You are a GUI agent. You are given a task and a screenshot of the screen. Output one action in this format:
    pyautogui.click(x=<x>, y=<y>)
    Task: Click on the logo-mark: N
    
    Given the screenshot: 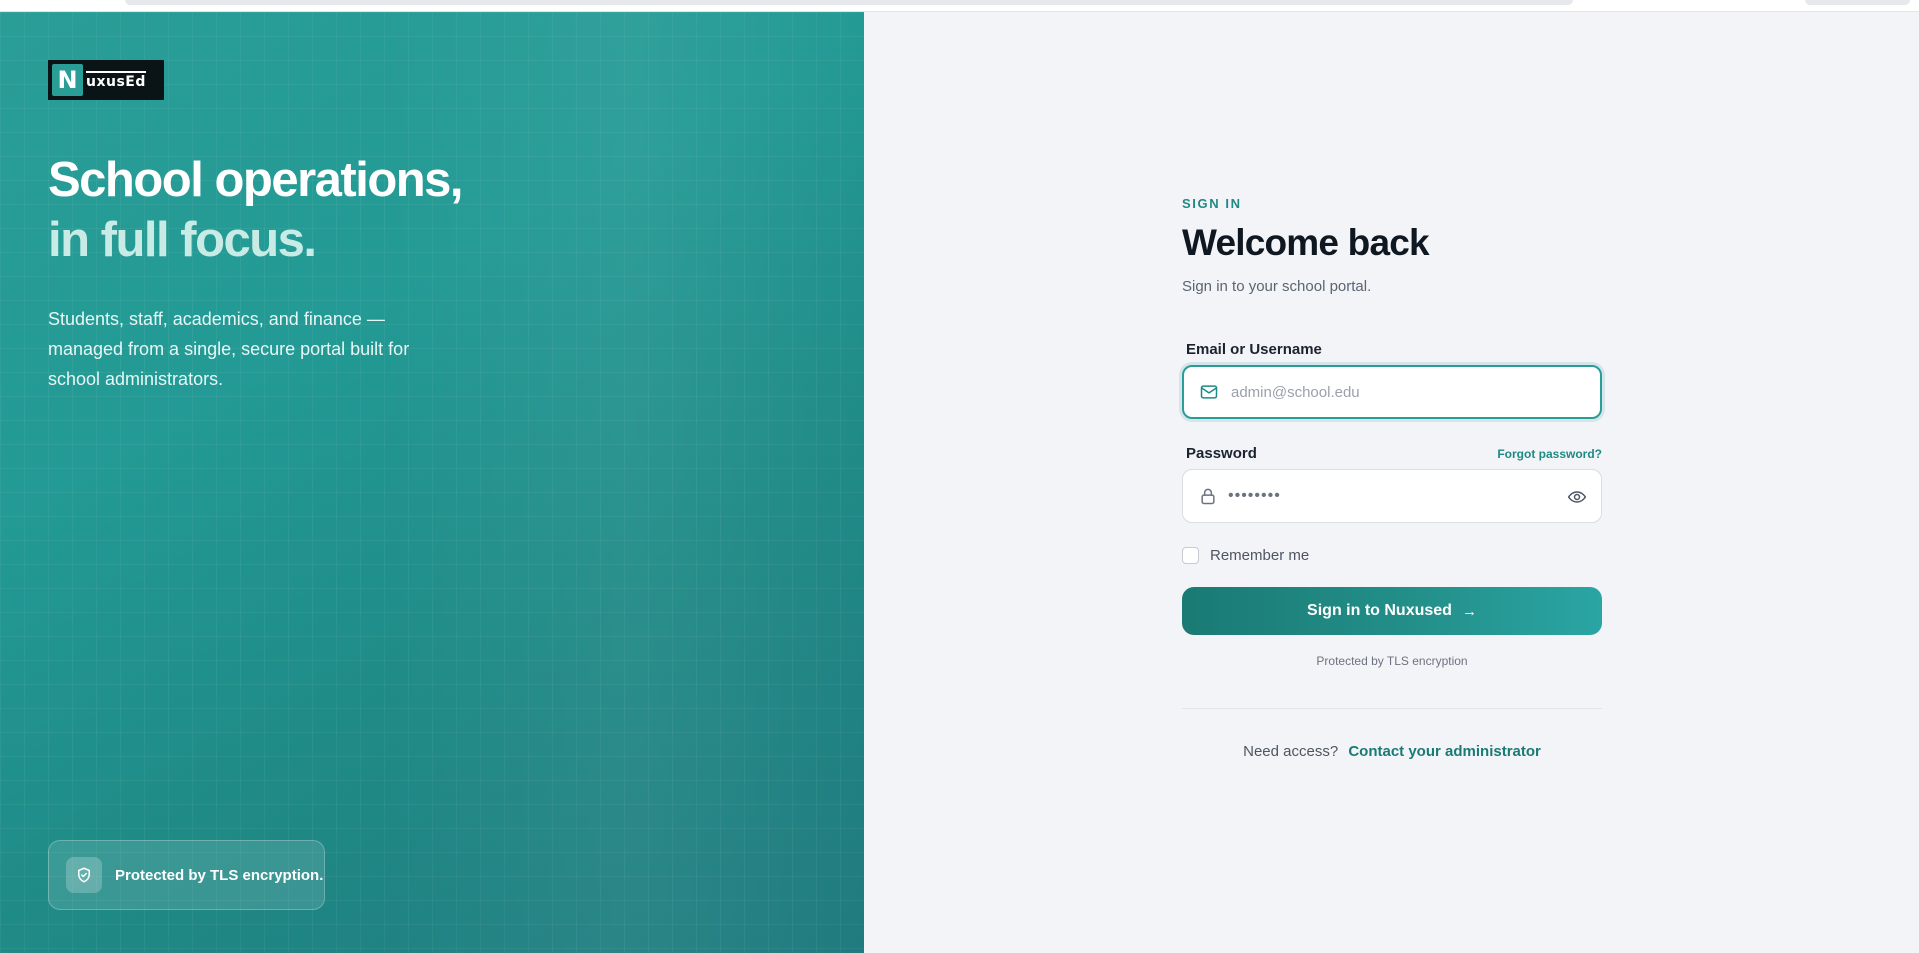 What is the action you would take?
    pyautogui.click(x=67, y=80)
    